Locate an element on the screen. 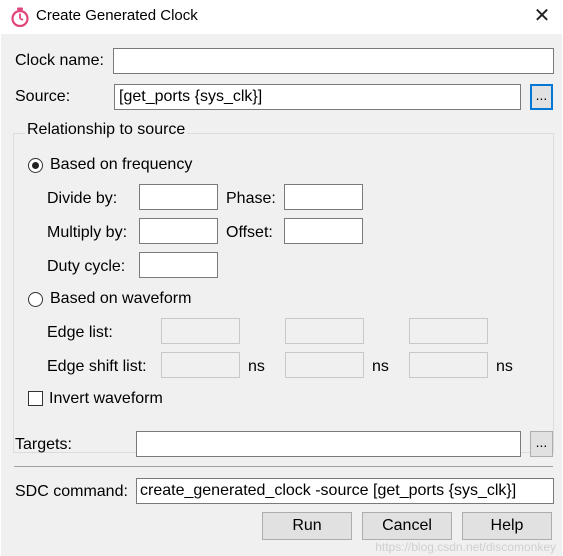 The image size is (563, 556). multiply-by-input is located at coordinates (178, 231).